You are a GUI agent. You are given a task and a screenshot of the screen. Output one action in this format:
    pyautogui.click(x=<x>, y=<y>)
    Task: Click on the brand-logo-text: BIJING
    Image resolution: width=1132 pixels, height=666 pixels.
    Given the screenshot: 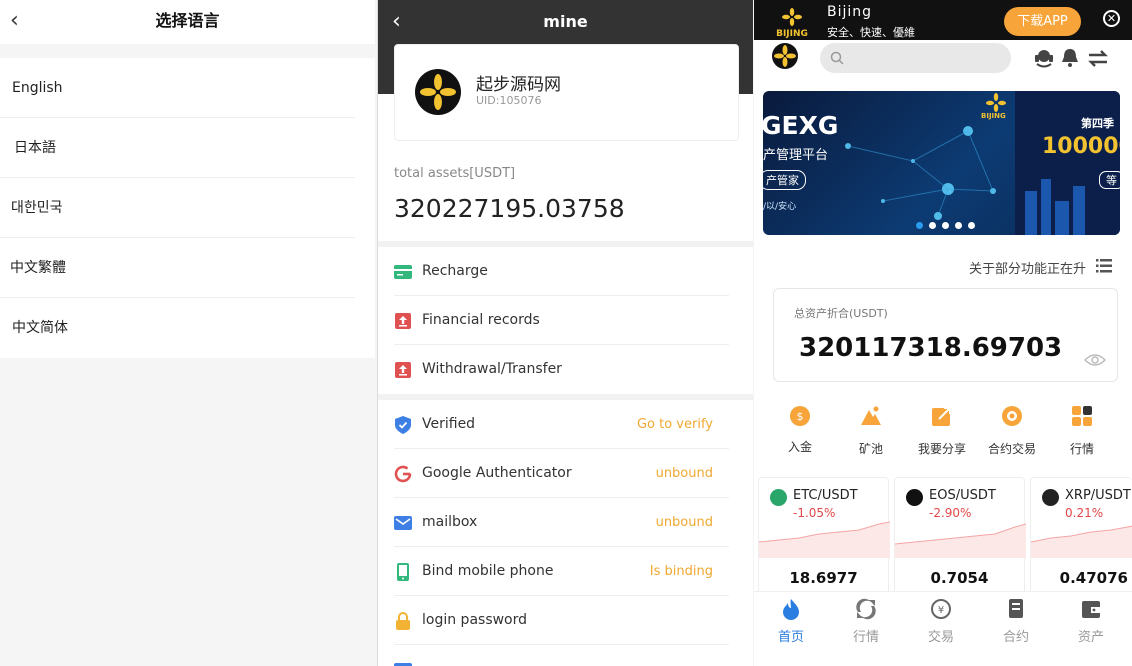 What is the action you would take?
    pyautogui.click(x=792, y=34)
    